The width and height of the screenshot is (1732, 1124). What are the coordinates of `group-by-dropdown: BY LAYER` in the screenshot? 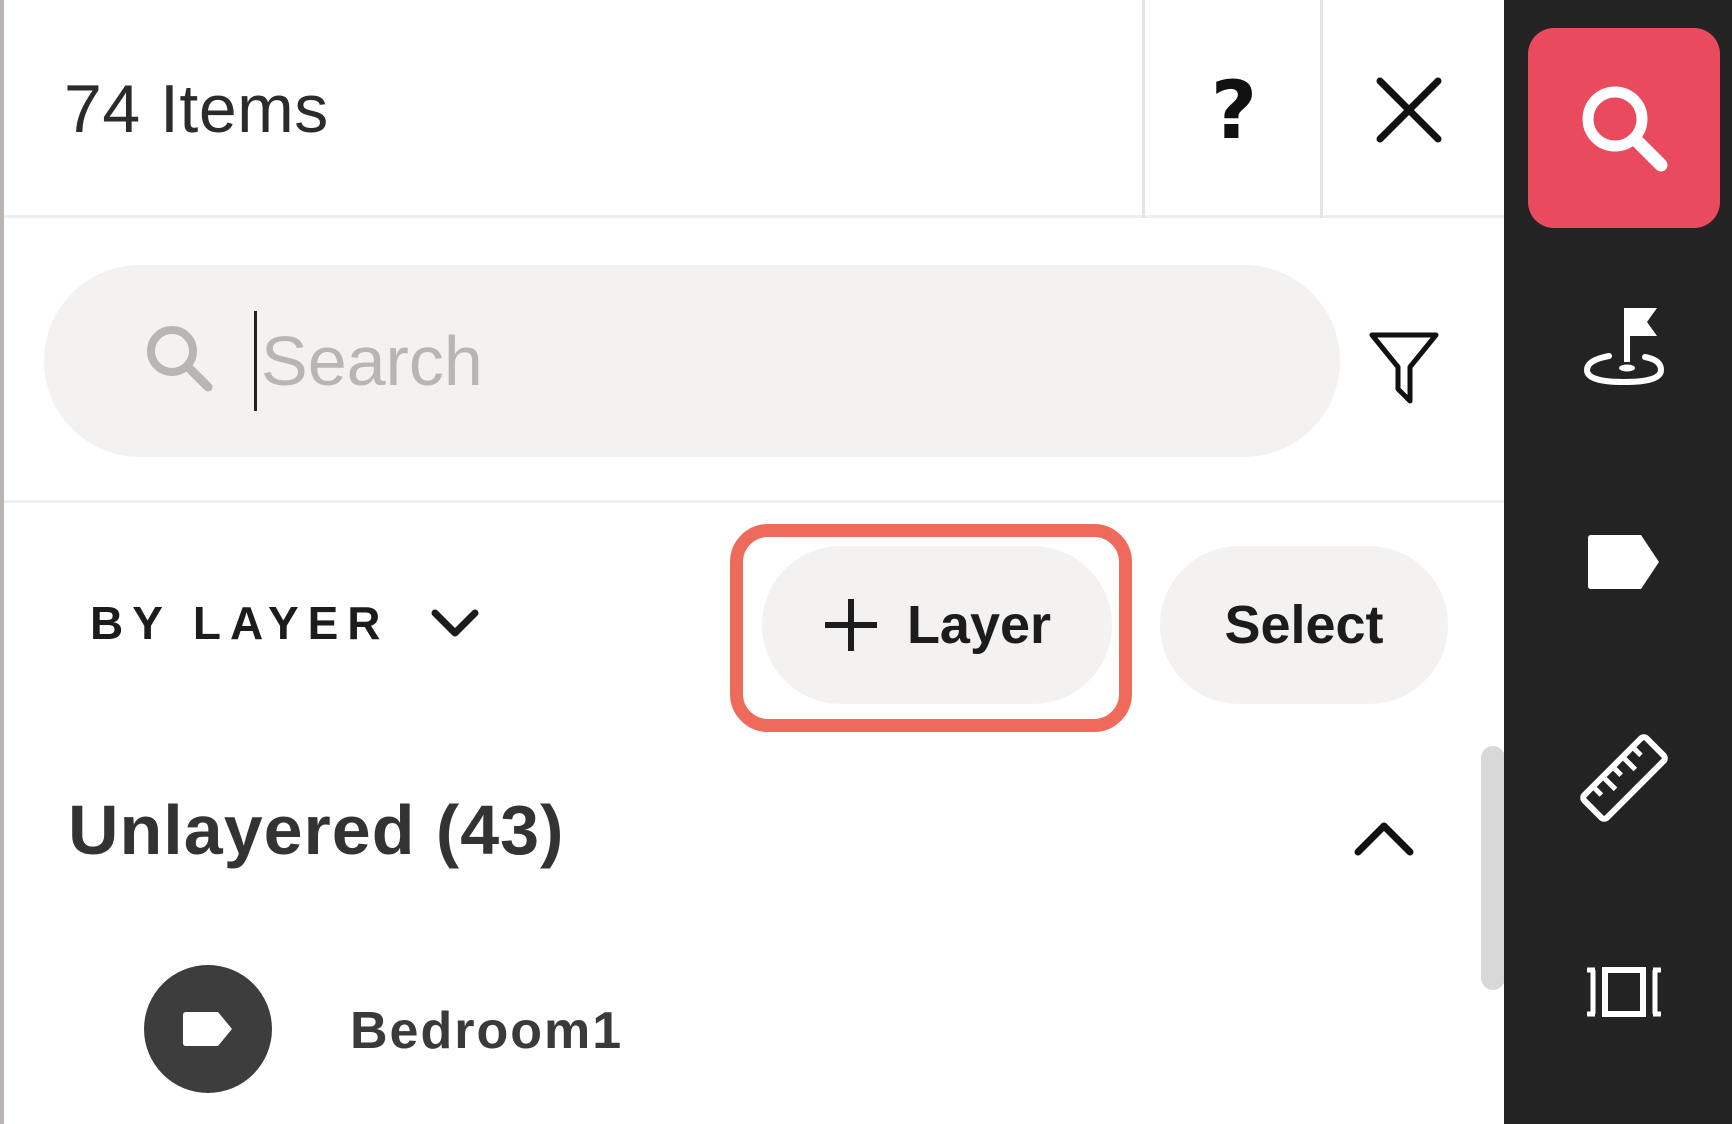 It's located at (285, 623).